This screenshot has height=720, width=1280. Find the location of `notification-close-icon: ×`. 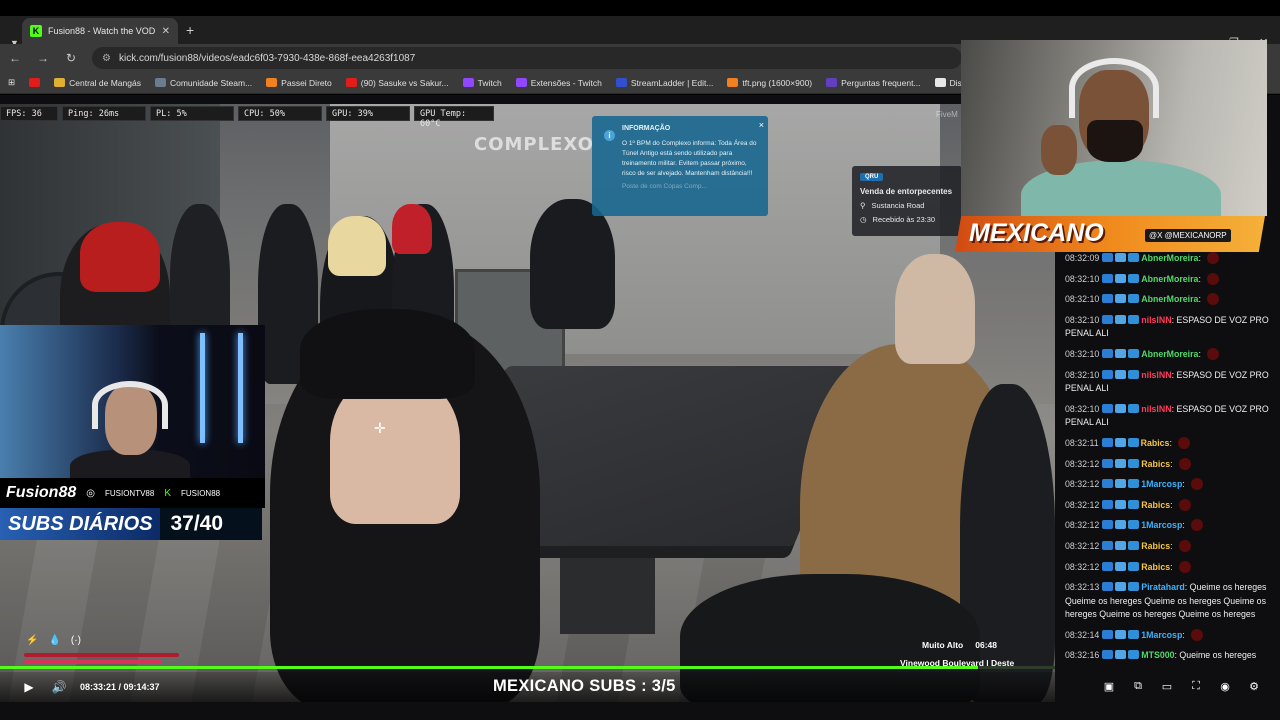

notification-close-icon: × is located at coordinates (761, 126).